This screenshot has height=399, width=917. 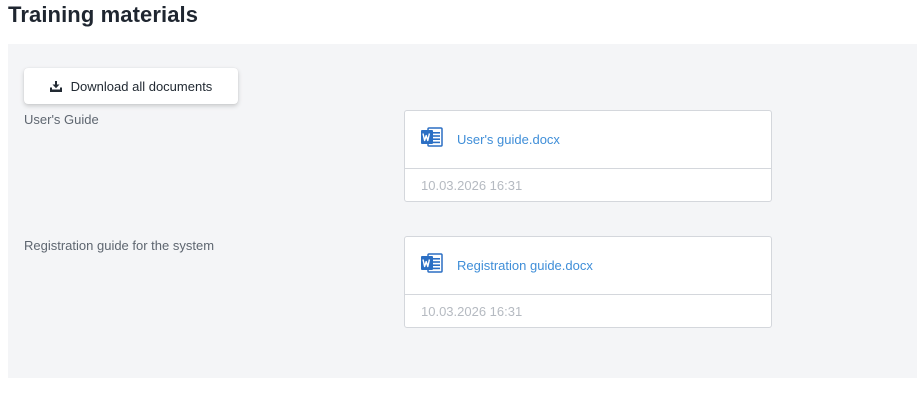 I want to click on file-card-users-guide: User's guide.docx 10.03.2026 16:31, so click(x=588, y=156).